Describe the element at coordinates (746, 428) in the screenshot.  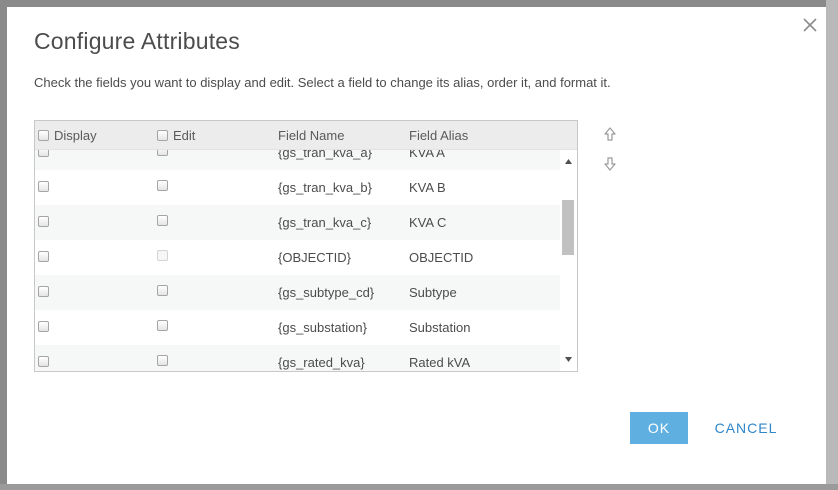
I see `cancel-button: CANCEL` at that location.